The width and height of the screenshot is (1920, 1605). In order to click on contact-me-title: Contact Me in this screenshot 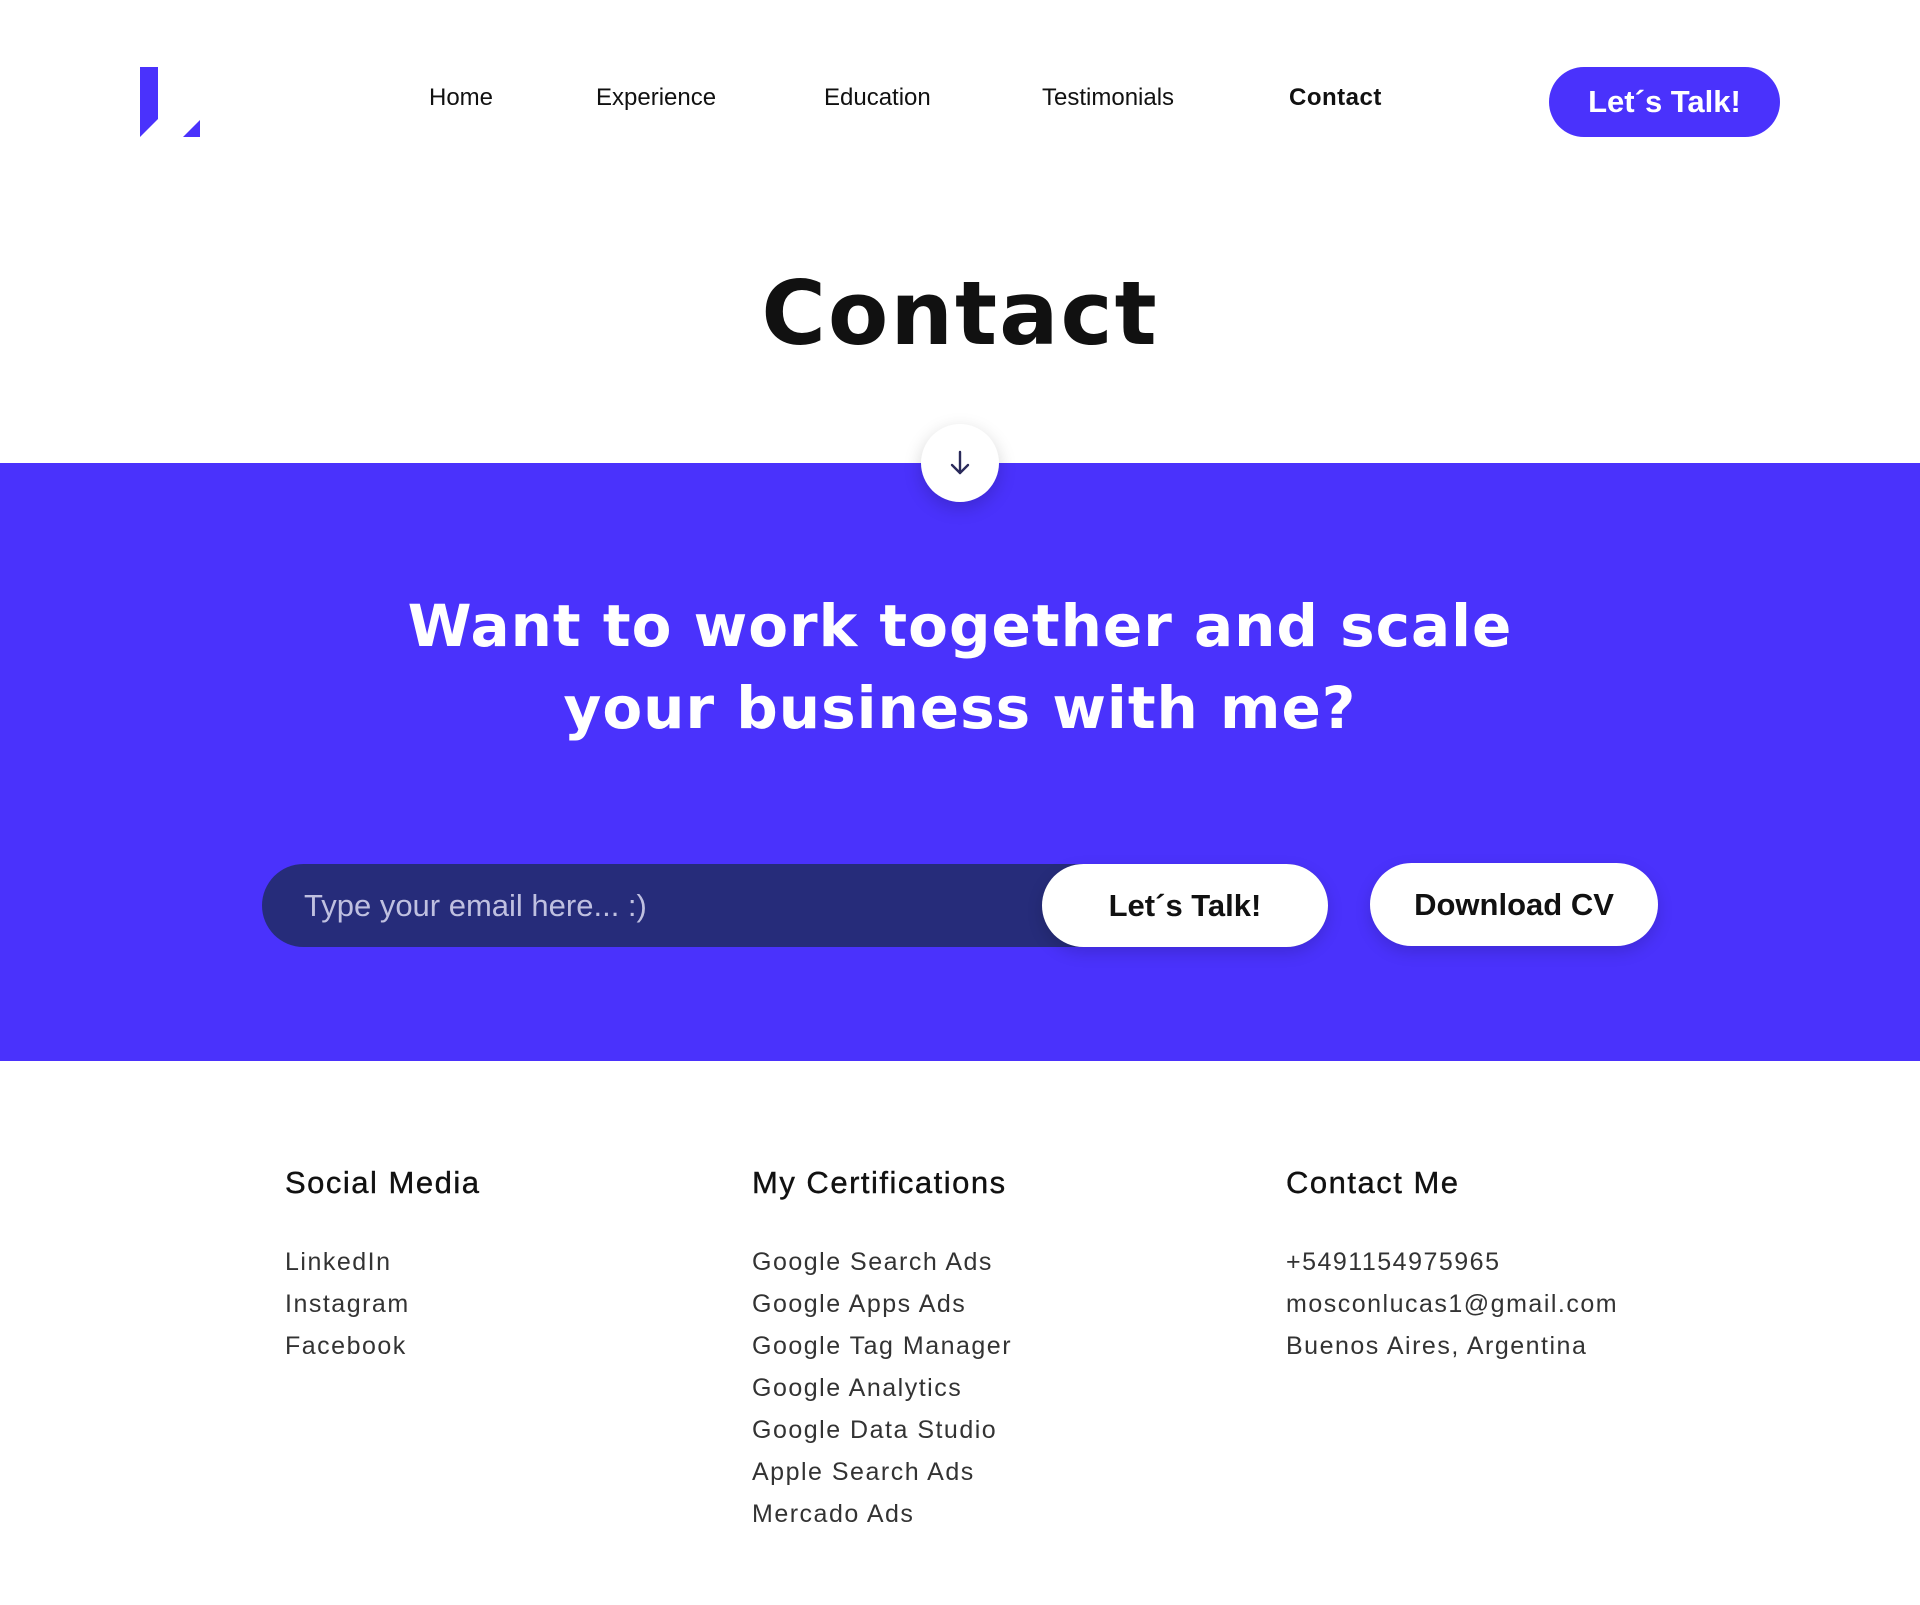, I will do `click(1373, 1182)`.